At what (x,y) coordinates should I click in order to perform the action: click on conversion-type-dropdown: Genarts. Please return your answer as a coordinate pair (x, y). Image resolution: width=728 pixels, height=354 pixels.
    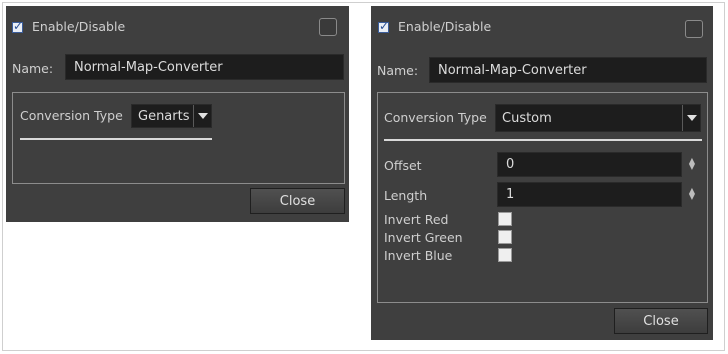
    Looking at the image, I should click on (171, 116).